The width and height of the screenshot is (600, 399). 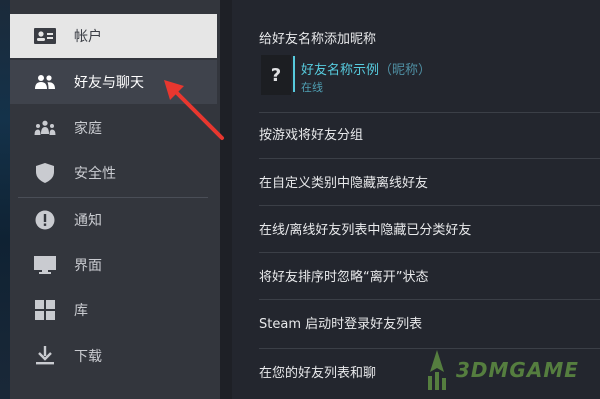 I want to click on alert-icon, so click(x=45, y=220).